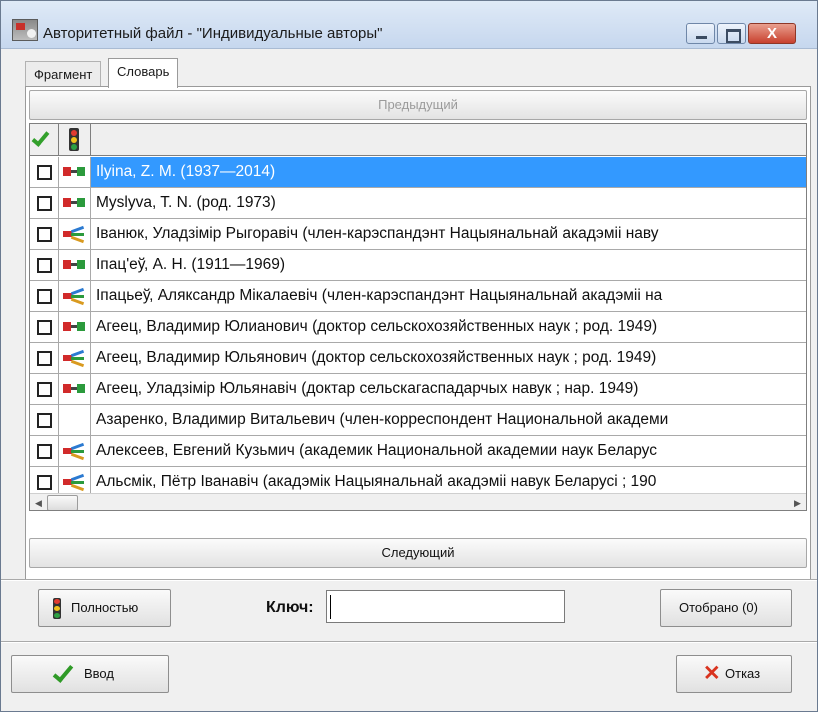  I want to click on enter-button-label: Ввод, so click(99, 673).